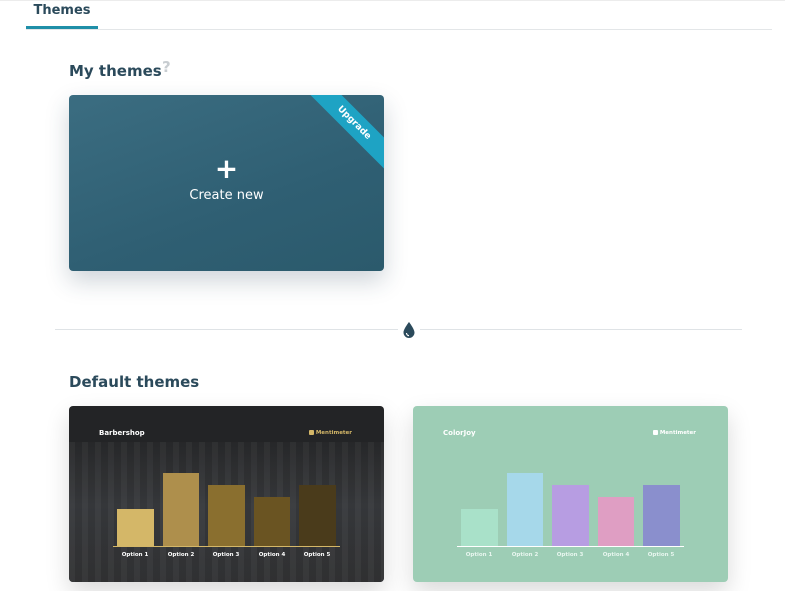 This screenshot has height=591, width=785. I want to click on default-themes-heading: Default themes, so click(134, 382).